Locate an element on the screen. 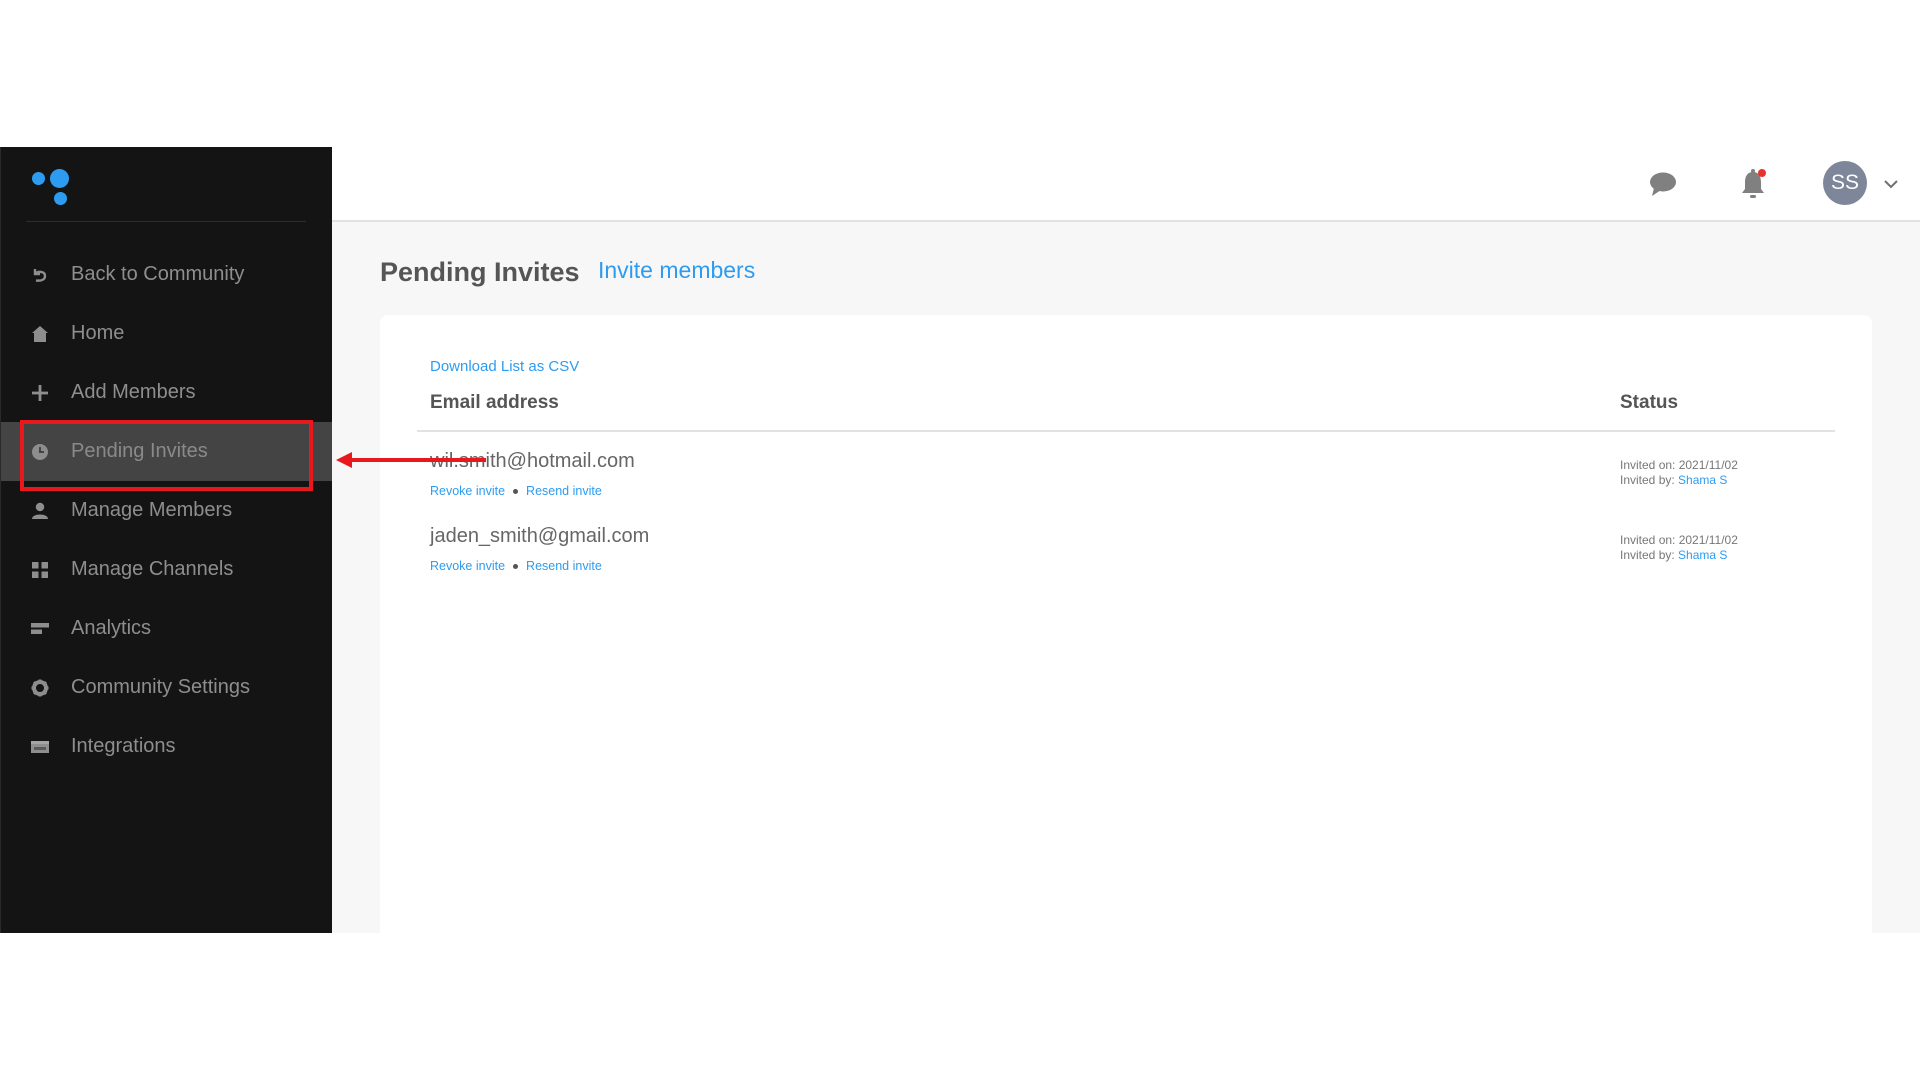 The image size is (1920, 1080). chevron-down-icon is located at coordinates (1891, 184).